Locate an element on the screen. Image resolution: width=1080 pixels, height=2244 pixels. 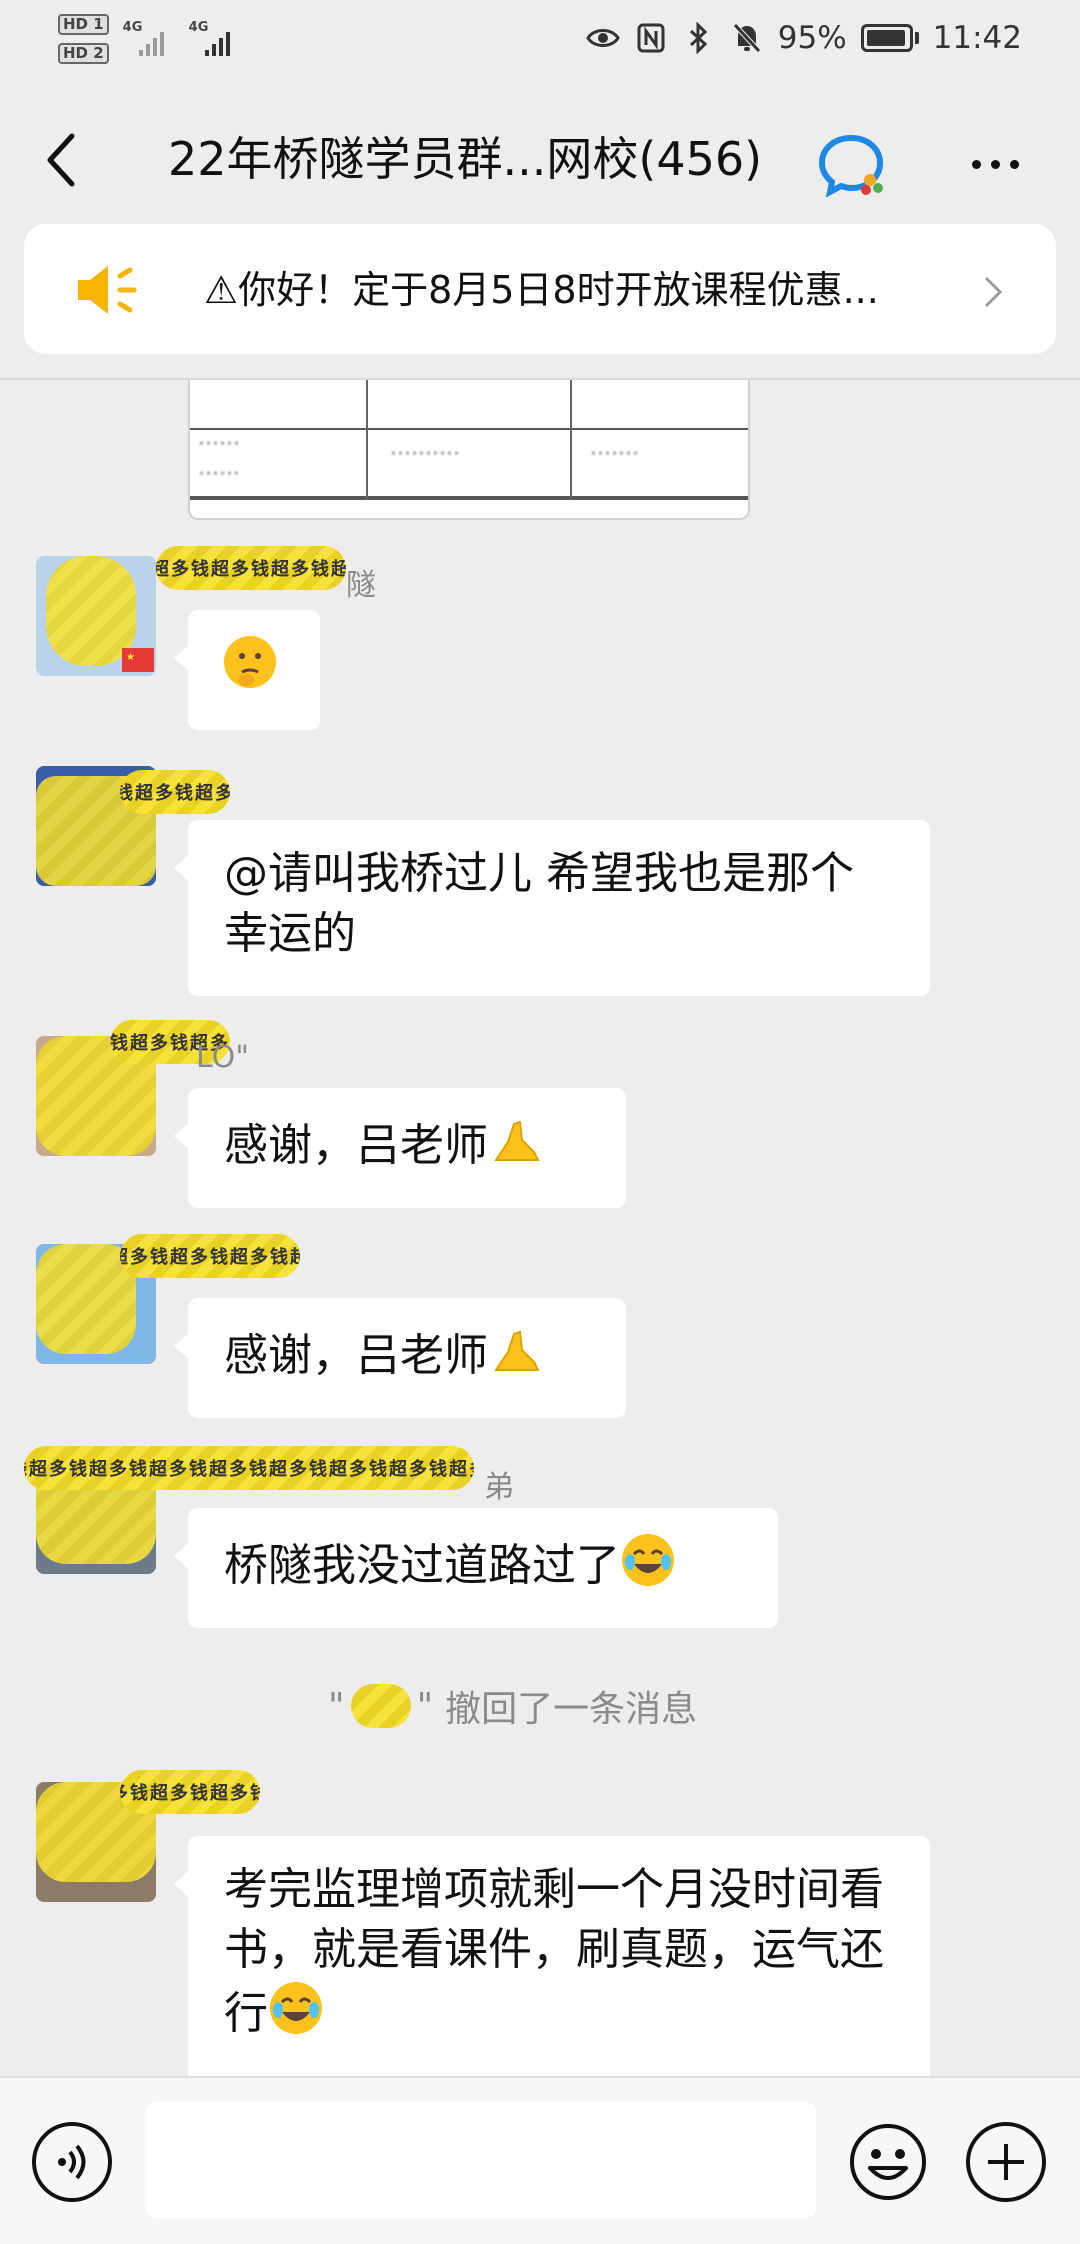
chat-title: 22年桥隧学员群...网校(456) is located at coordinates (465, 159).